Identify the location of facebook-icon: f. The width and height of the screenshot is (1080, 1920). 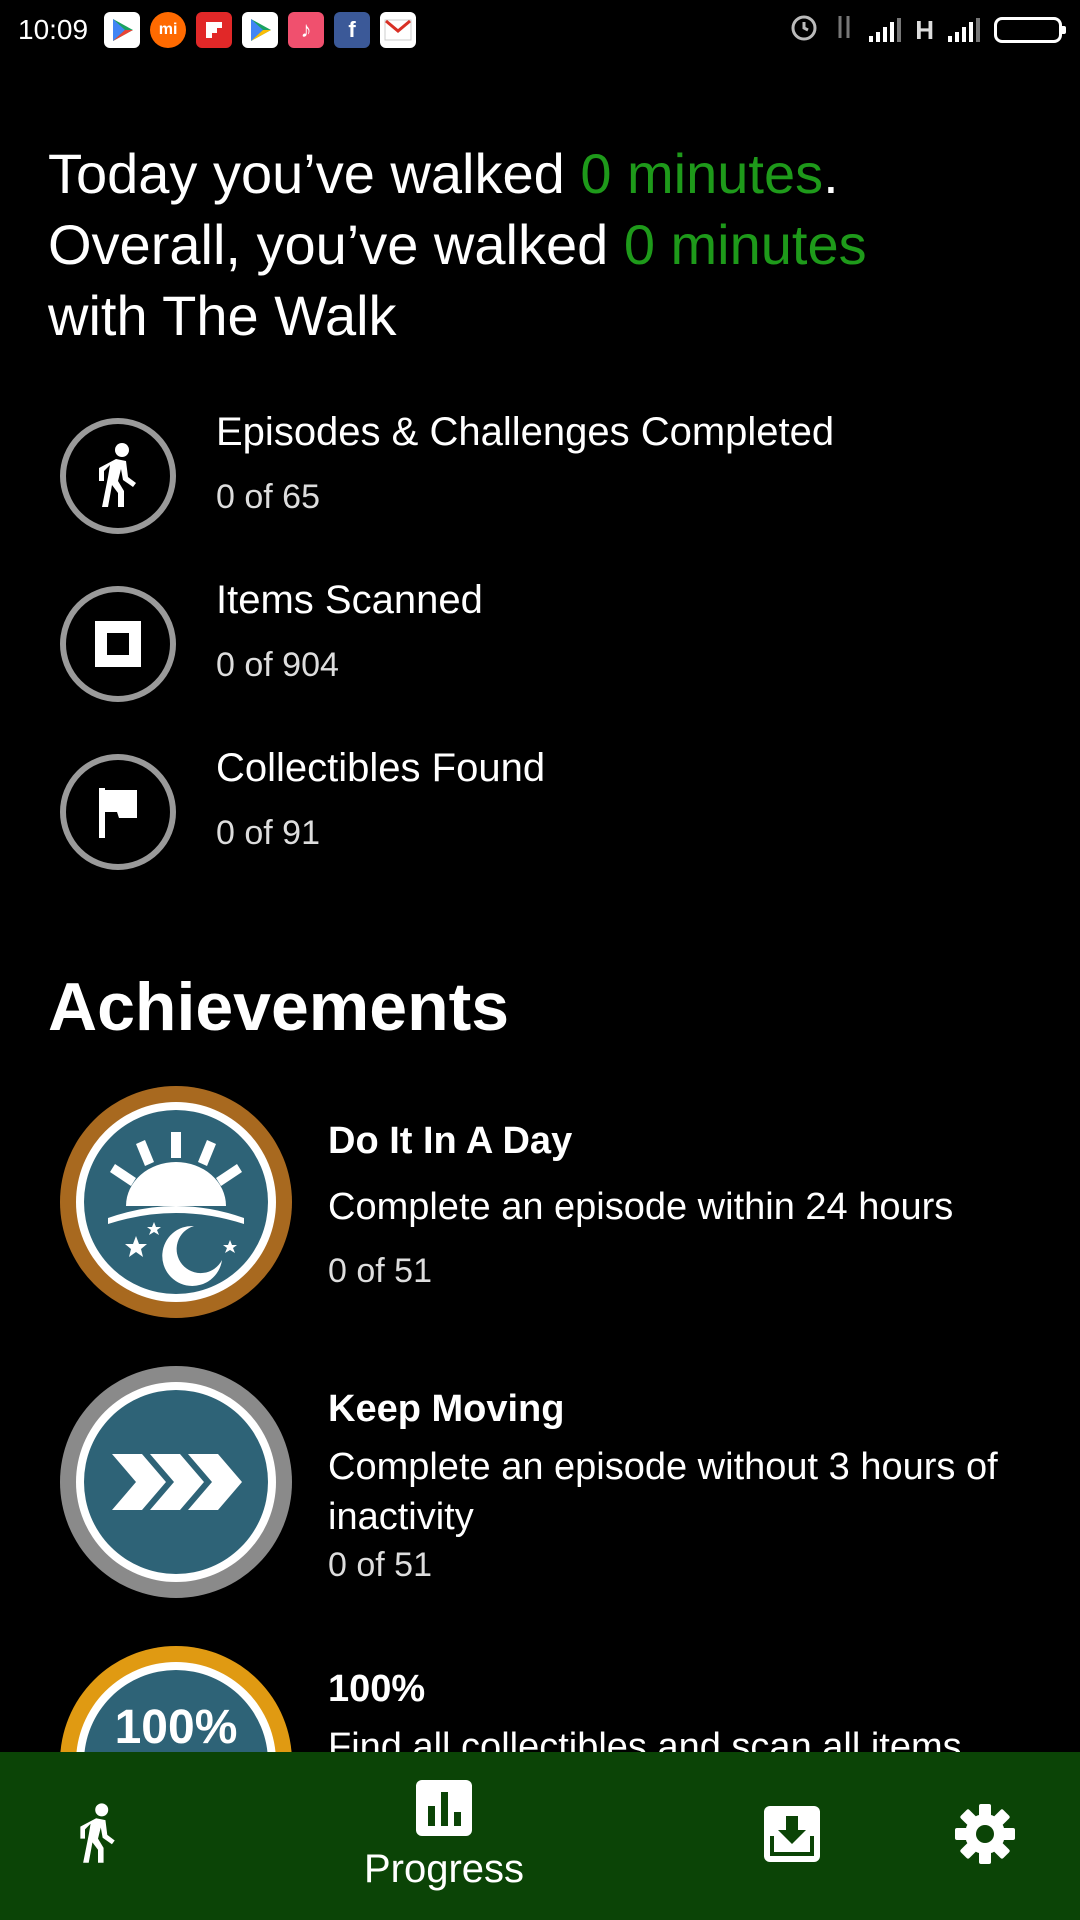
(352, 30).